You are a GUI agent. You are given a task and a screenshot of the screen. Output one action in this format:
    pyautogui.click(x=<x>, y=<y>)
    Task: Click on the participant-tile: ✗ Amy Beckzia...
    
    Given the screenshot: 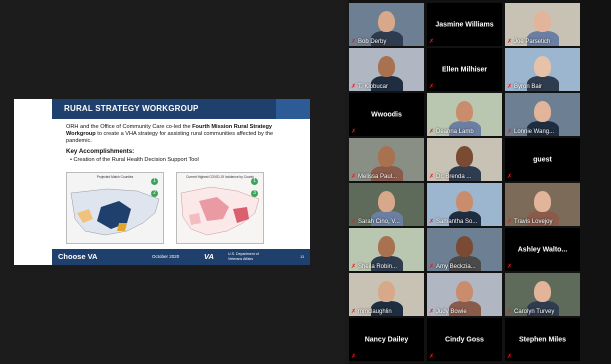 What is the action you would take?
    pyautogui.click(x=464, y=249)
    